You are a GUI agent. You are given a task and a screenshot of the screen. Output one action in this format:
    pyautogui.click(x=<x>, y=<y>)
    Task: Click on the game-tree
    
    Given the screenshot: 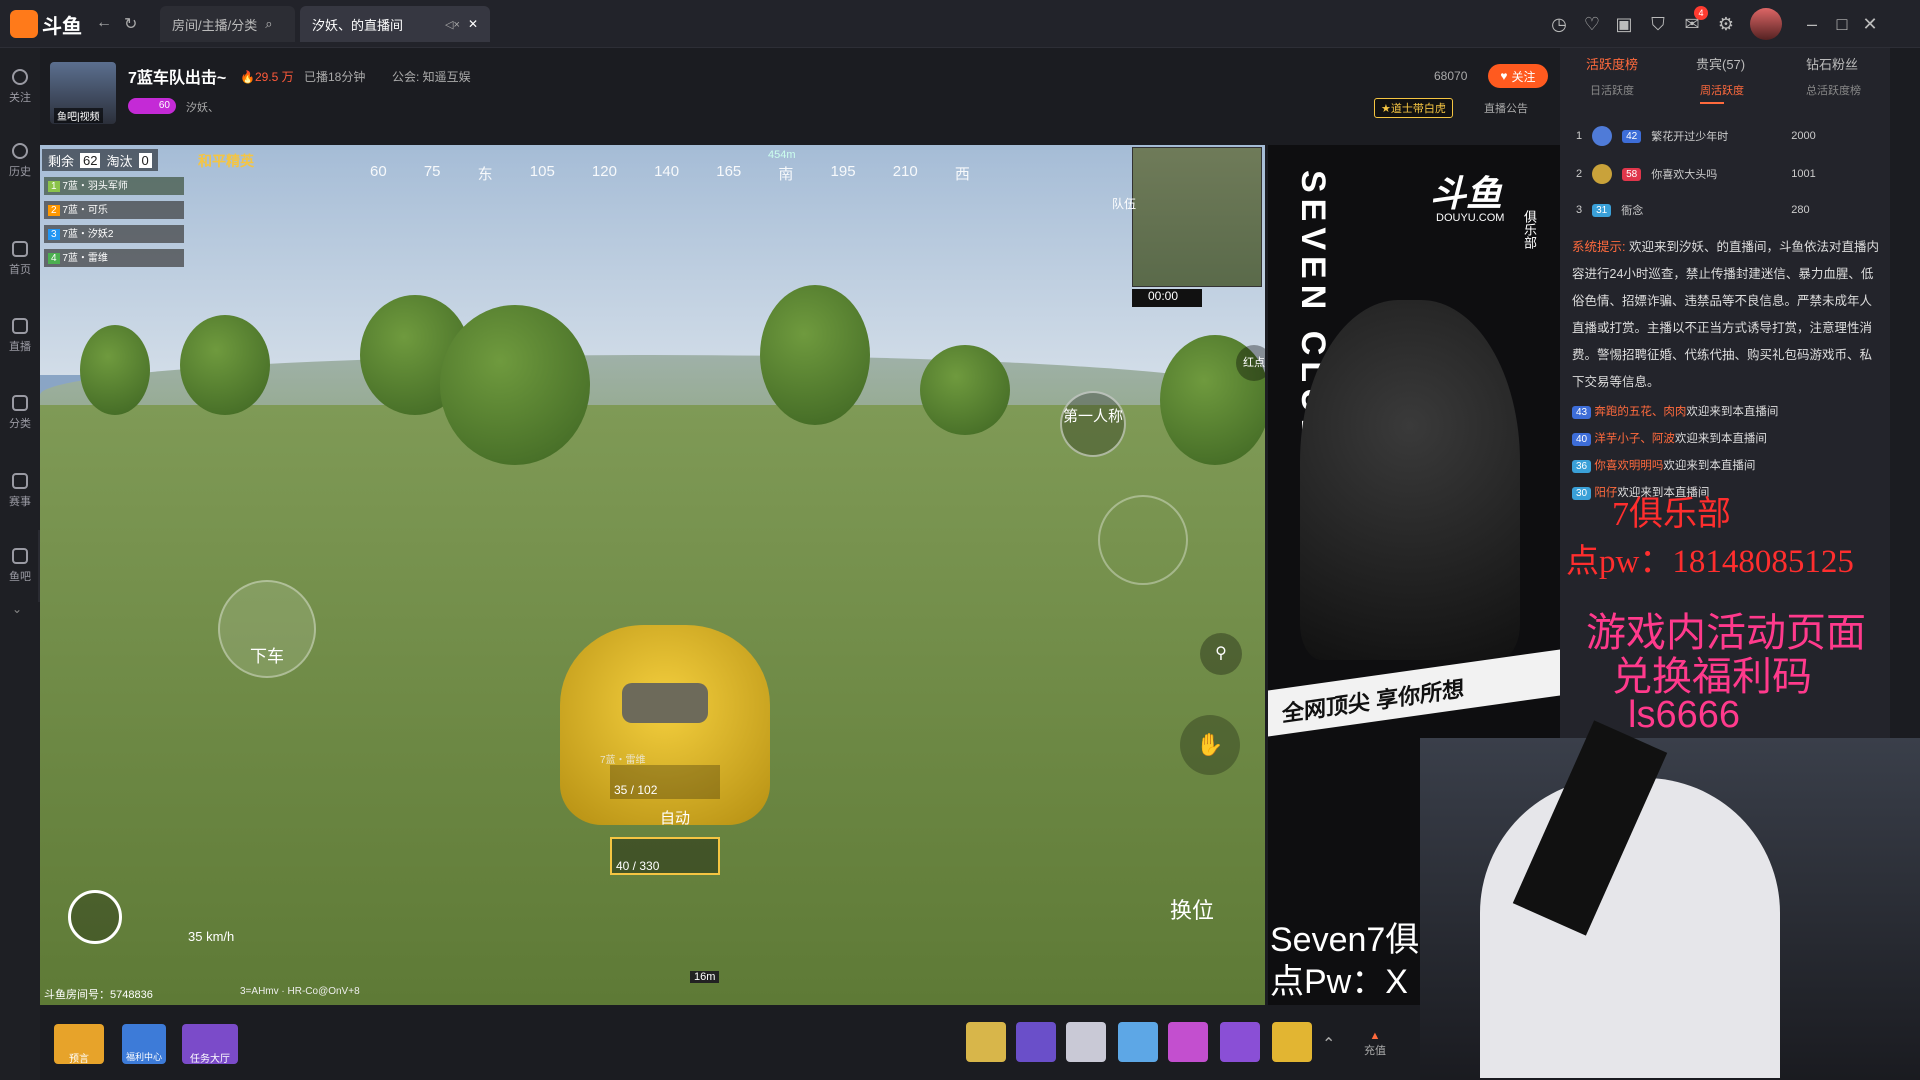 What is the action you would take?
    pyautogui.click(x=815, y=355)
    